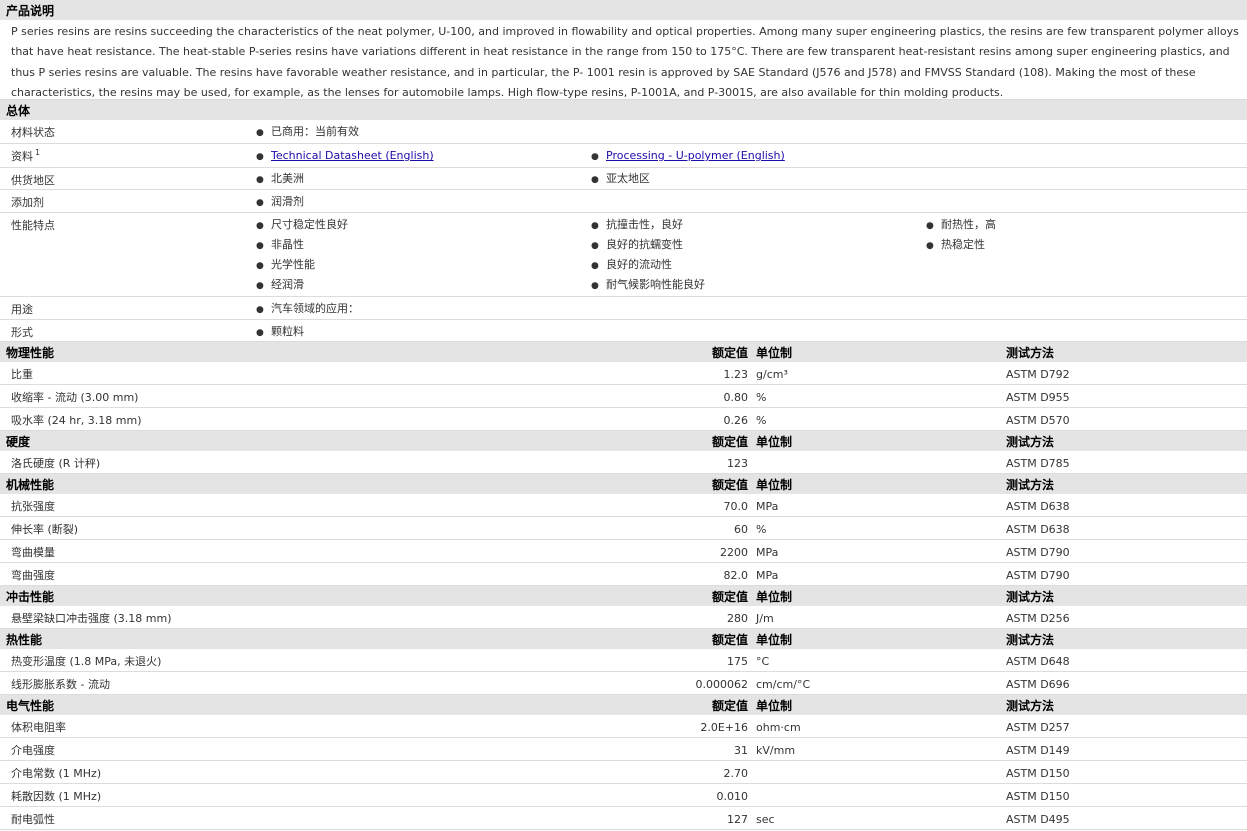  Describe the element at coordinates (763, 661) in the screenshot. I see `property-unit: °C` at that location.